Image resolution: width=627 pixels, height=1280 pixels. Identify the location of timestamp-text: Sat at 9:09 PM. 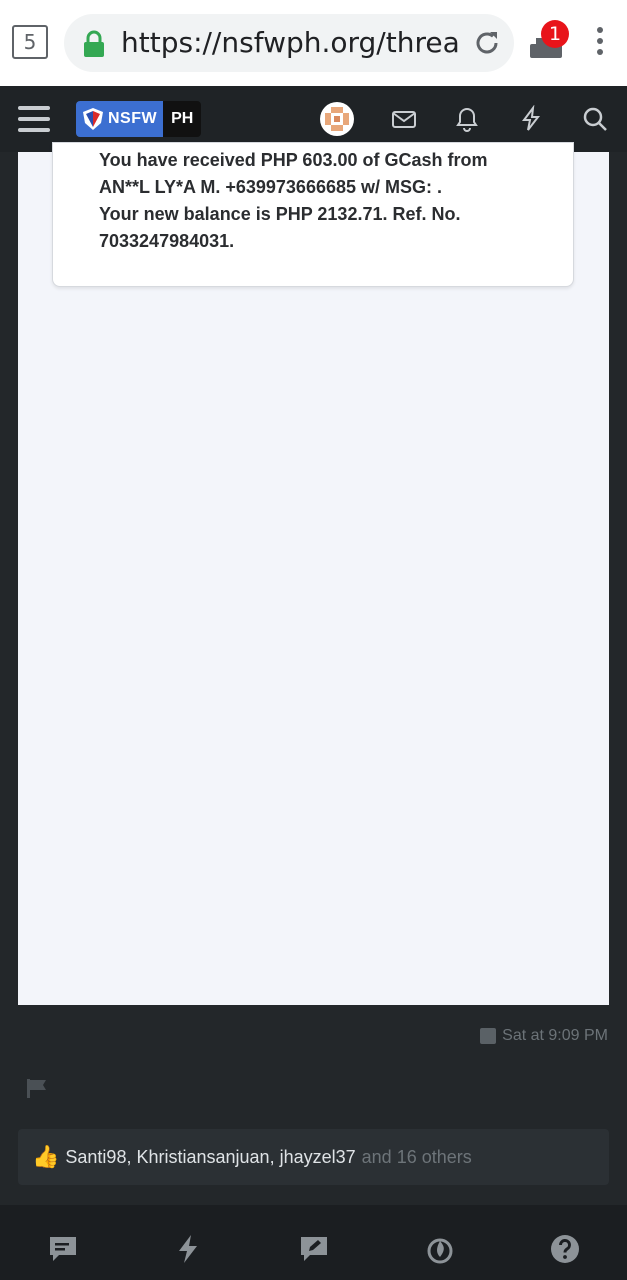
(555, 1035).